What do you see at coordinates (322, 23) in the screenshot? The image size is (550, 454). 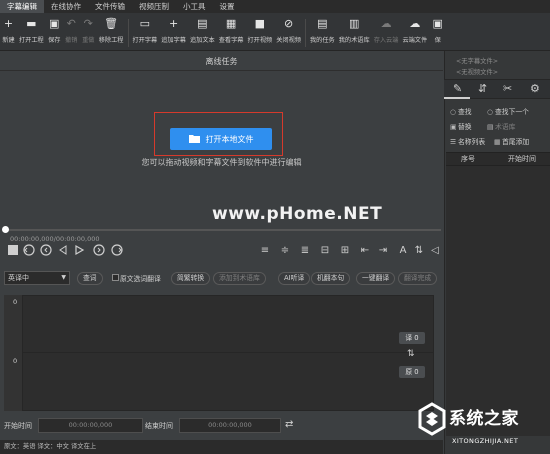 I see `my-tasks-icon: ▤` at bounding box center [322, 23].